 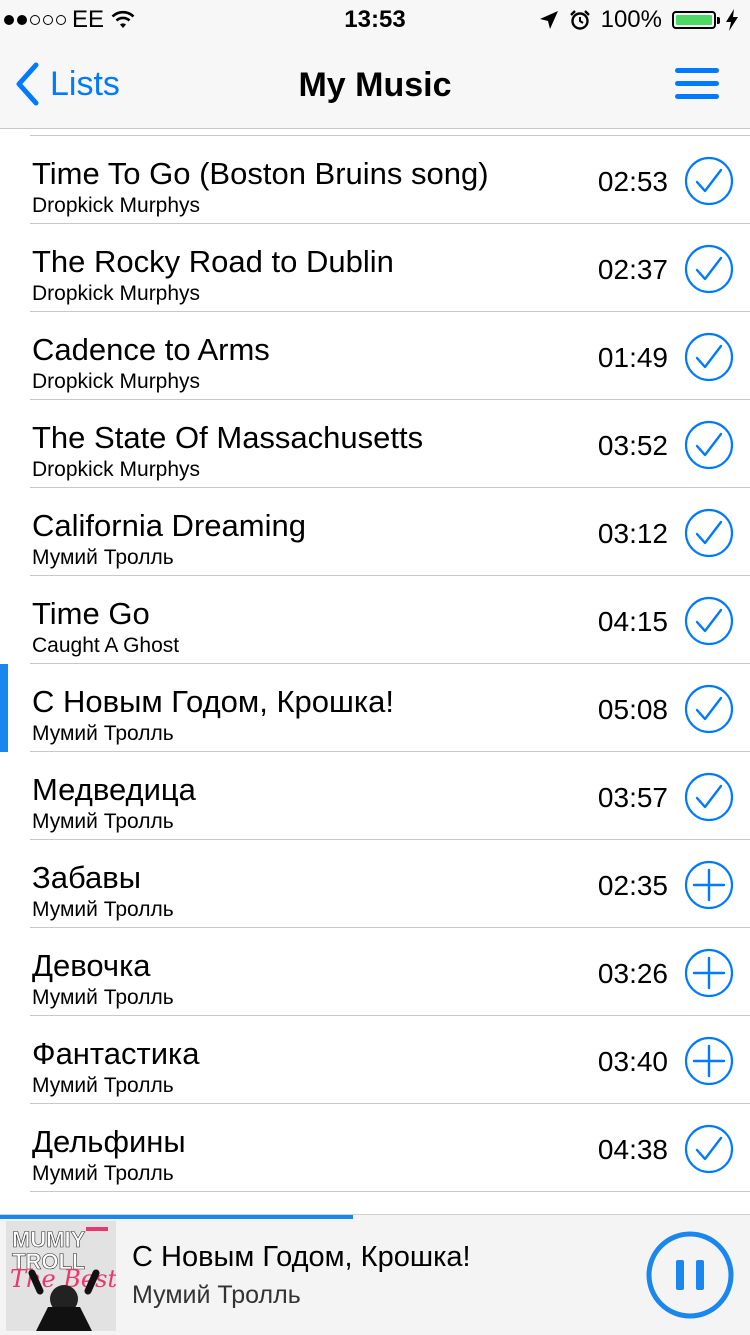 I want to click on hamburger-menu-icon, so click(x=697, y=84).